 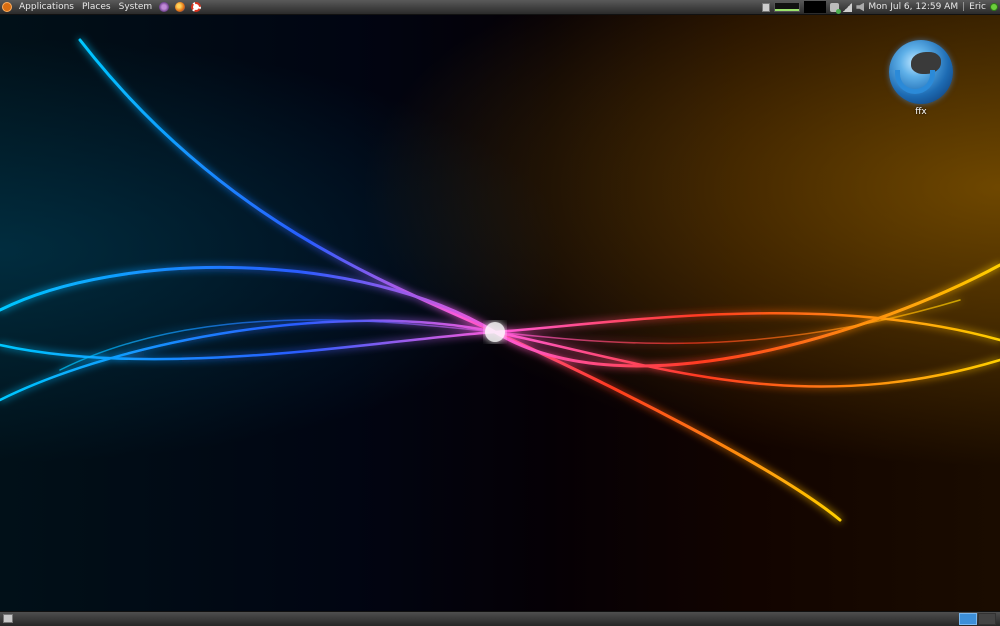 What do you see at coordinates (180, 7) in the screenshot?
I see `firefox-launcher-icon` at bounding box center [180, 7].